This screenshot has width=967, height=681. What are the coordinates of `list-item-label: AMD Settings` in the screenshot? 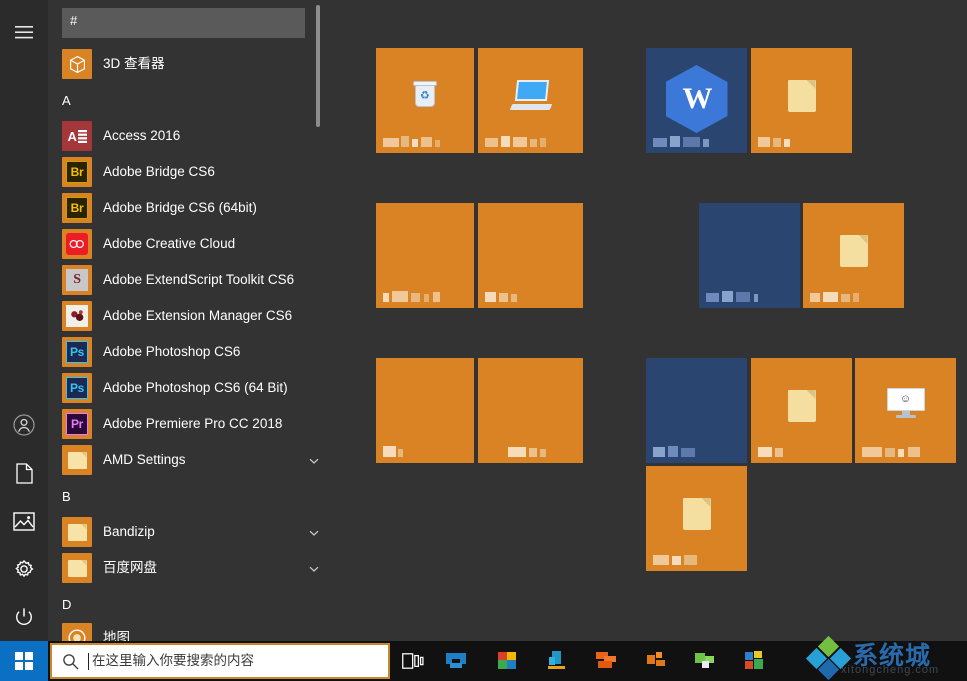 It's located at (144, 459).